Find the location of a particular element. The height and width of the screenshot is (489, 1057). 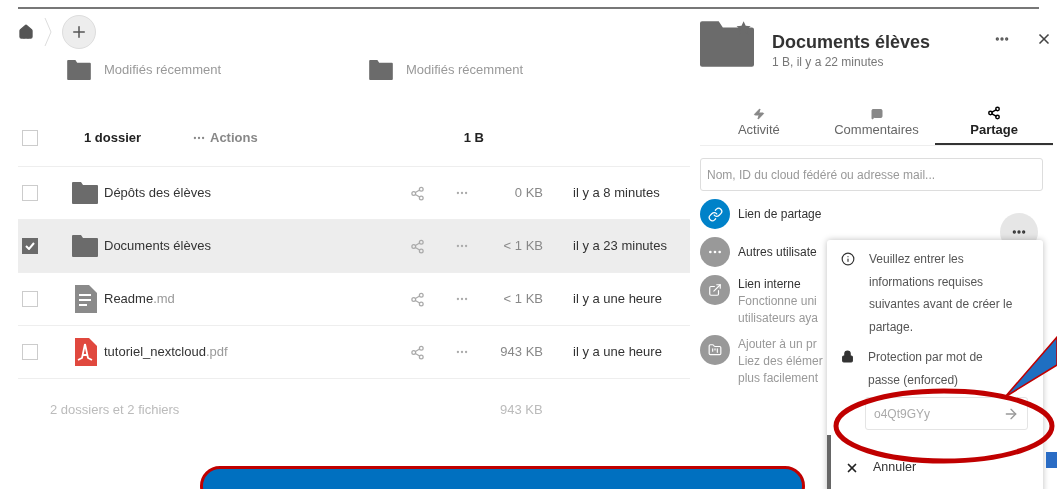

selection-count: 1 dossier is located at coordinates (113, 137).